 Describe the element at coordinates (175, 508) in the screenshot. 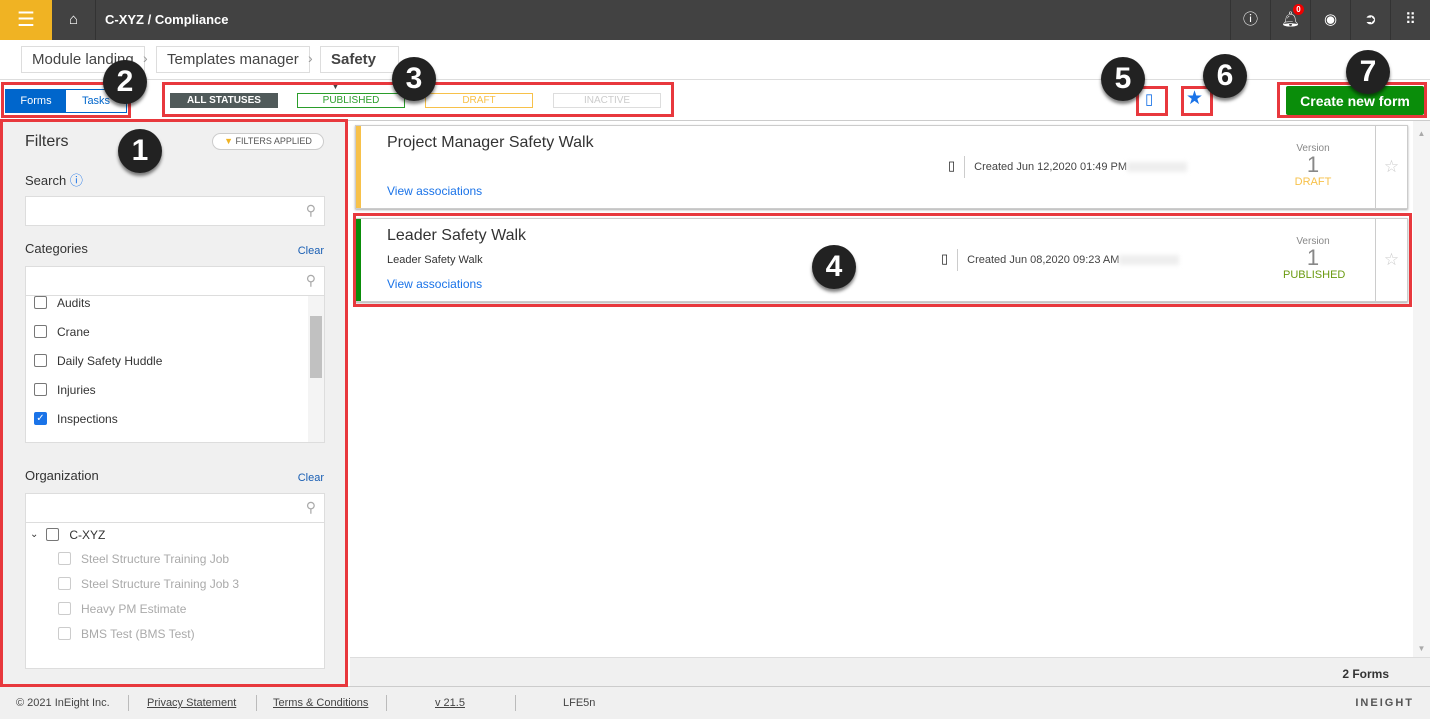

I see `organization-search-input: ⚲` at that location.